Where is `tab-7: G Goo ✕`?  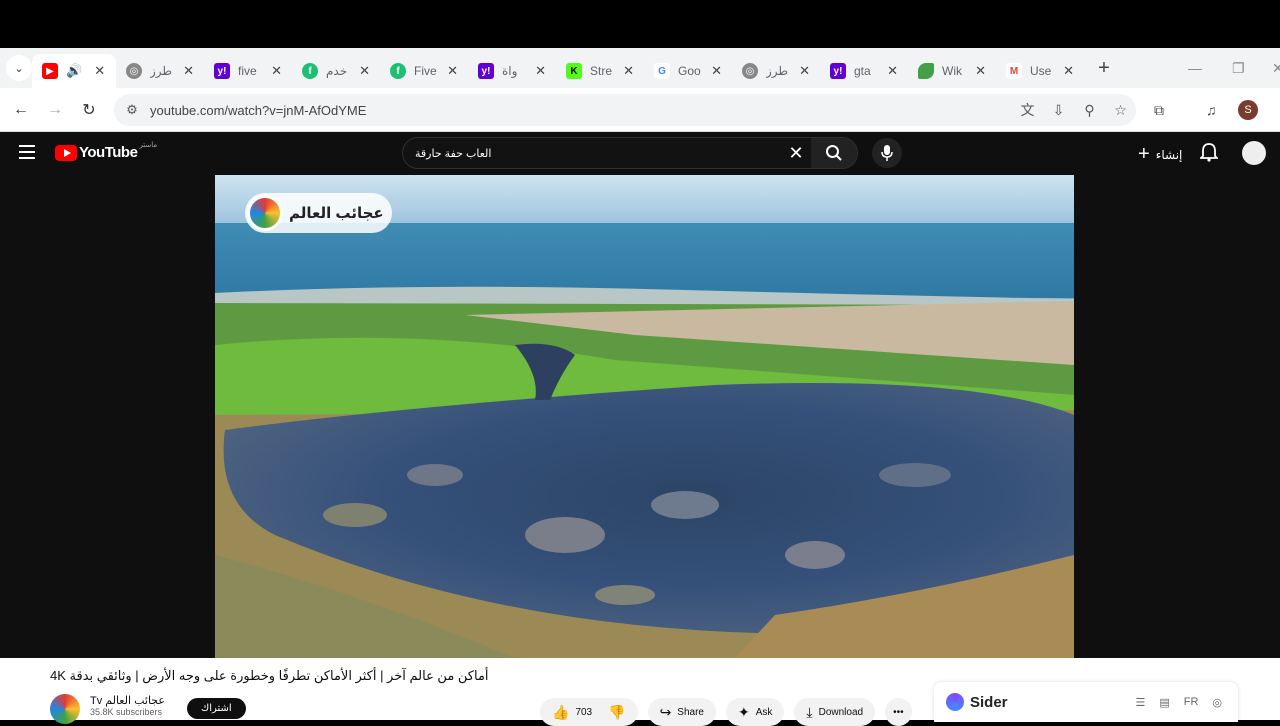
tab-7: G Goo ✕ is located at coordinates (688, 71).